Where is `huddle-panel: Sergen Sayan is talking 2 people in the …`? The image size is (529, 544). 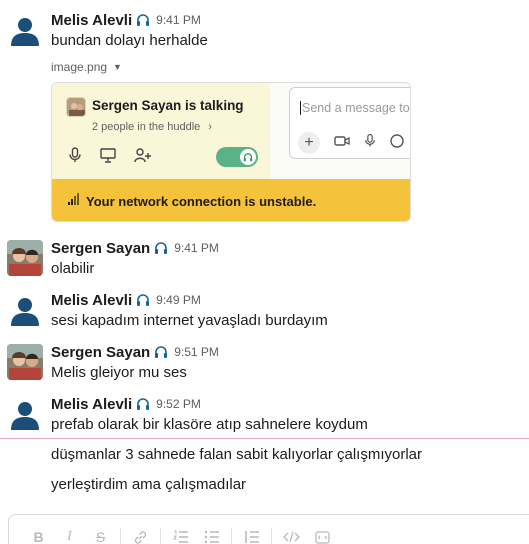 huddle-panel: Sergen Sayan is talking 2 people in the … is located at coordinates (161, 131).